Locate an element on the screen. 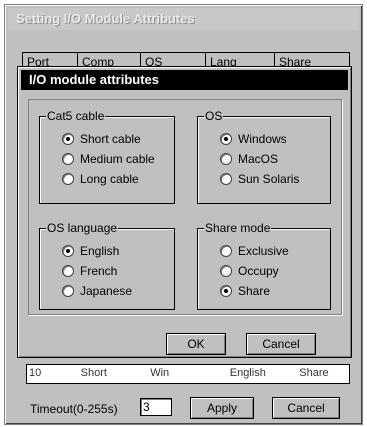 The image size is (367, 427). row-comp: Short is located at coordinates (93, 373).